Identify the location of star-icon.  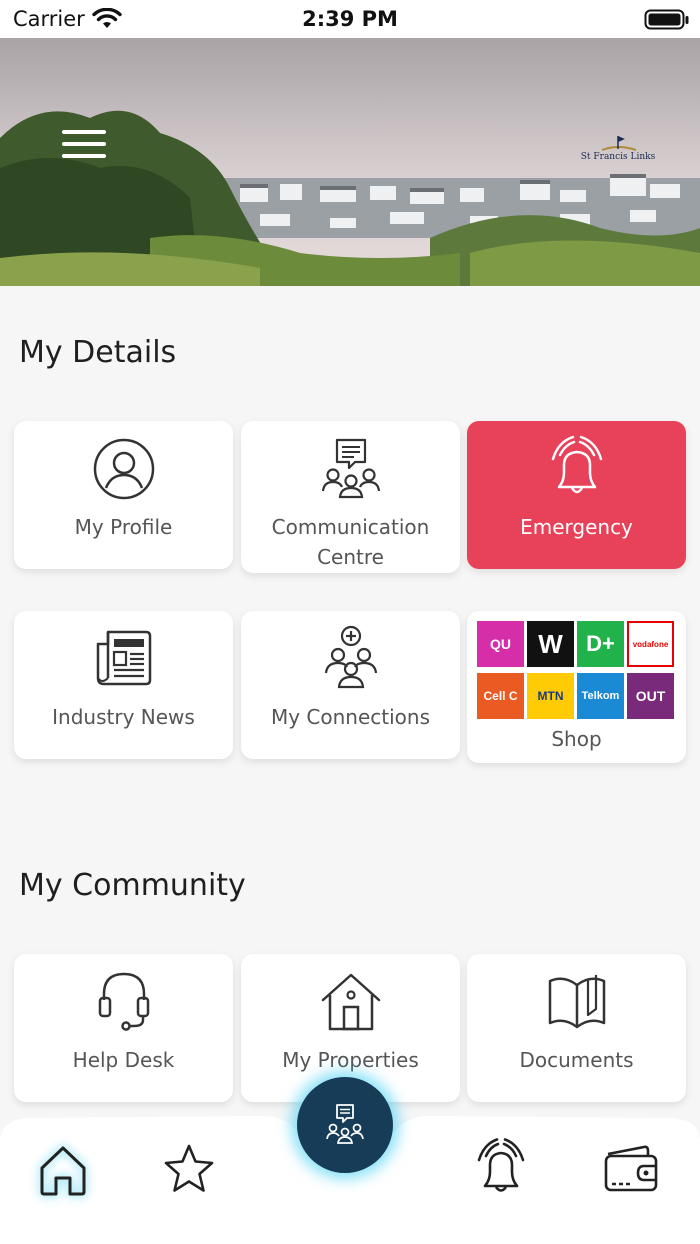
(189, 1168).